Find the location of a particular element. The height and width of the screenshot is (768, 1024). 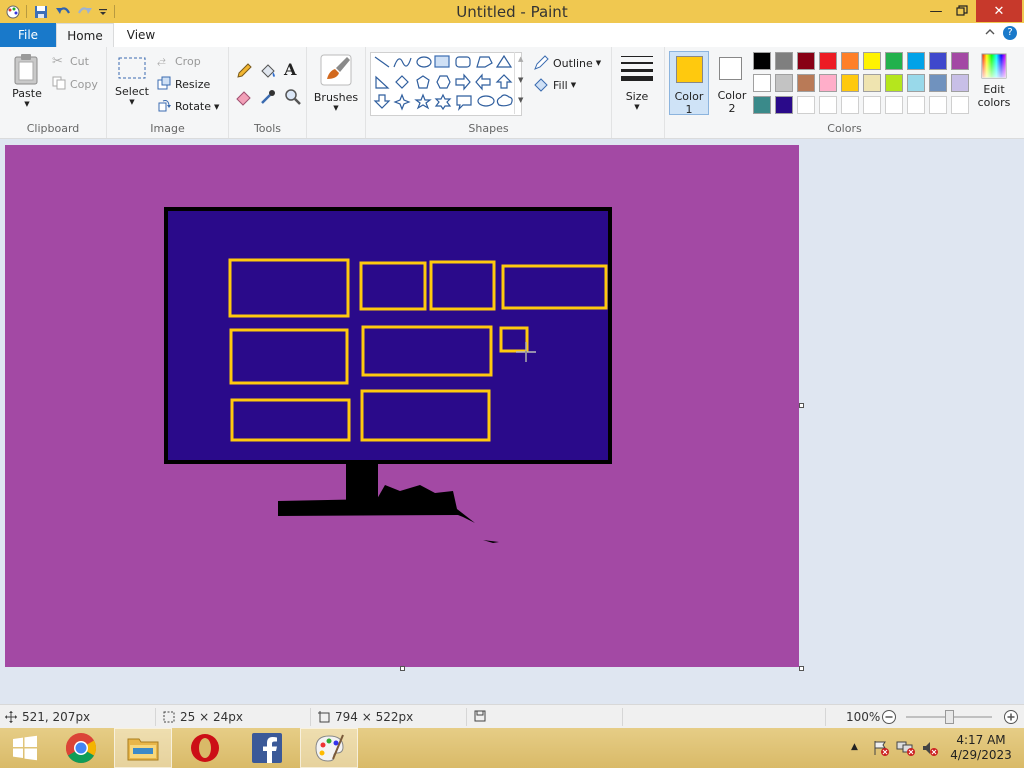

help-icon: ? is located at coordinates (1010, 33).